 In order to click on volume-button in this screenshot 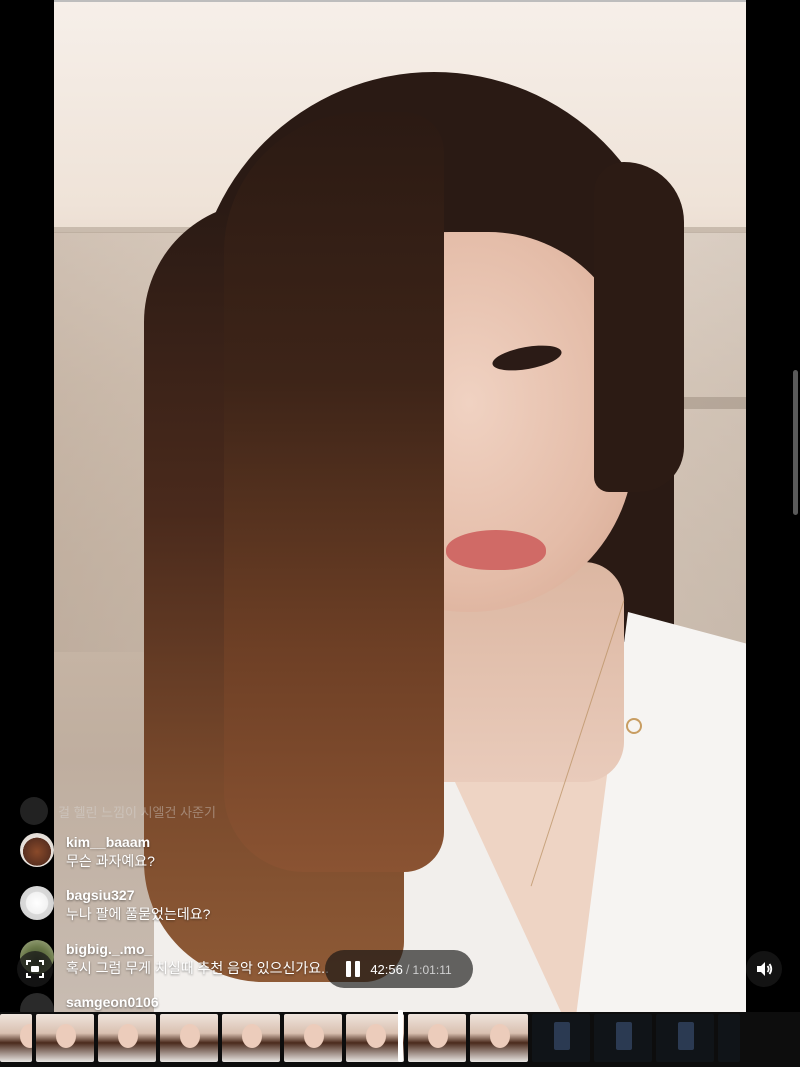, I will do `click(764, 969)`.